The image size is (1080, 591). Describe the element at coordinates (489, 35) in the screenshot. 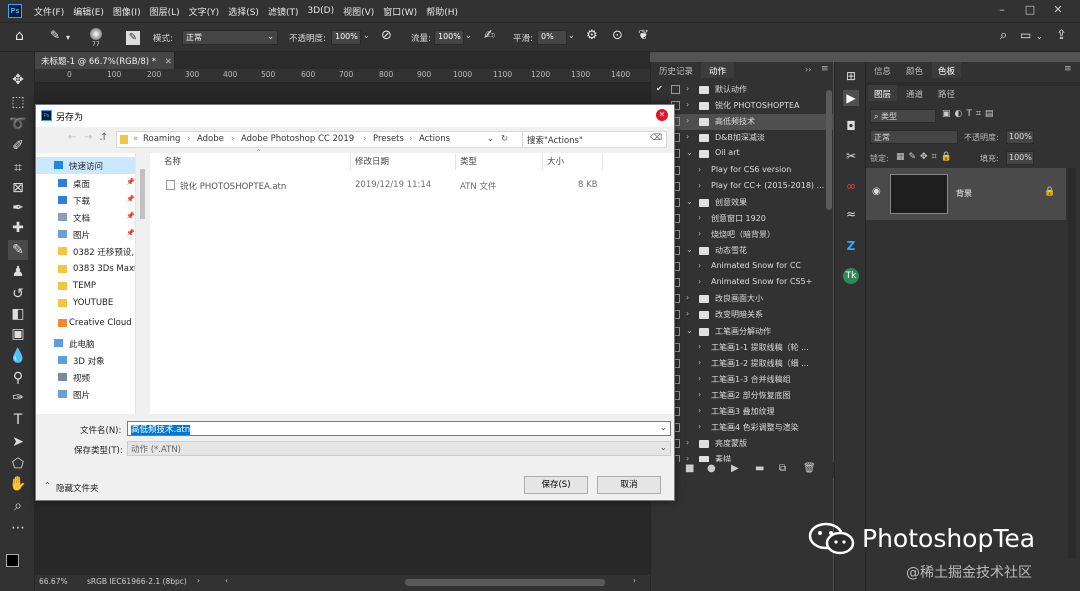

I see `airbrush-icon: ✍` at that location.